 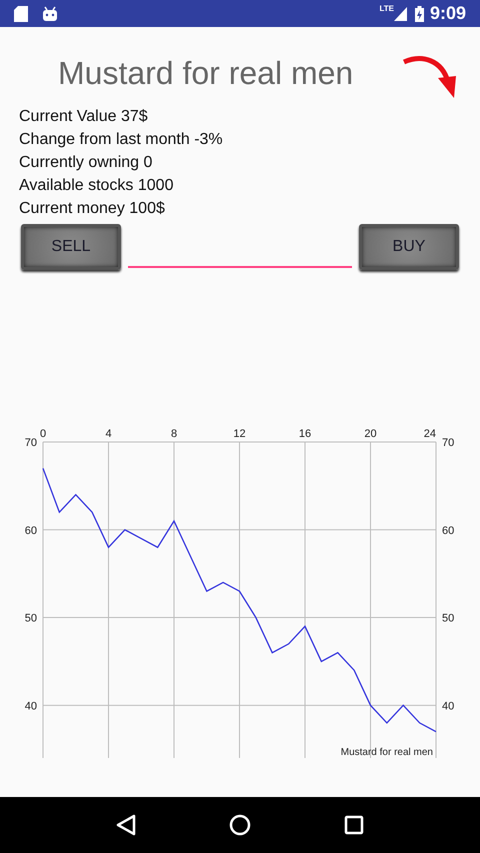 What do you see at coordinates (448, 13) in the screenshot?
I see `clock-time: 9:09` at bounding box center [448, 13].